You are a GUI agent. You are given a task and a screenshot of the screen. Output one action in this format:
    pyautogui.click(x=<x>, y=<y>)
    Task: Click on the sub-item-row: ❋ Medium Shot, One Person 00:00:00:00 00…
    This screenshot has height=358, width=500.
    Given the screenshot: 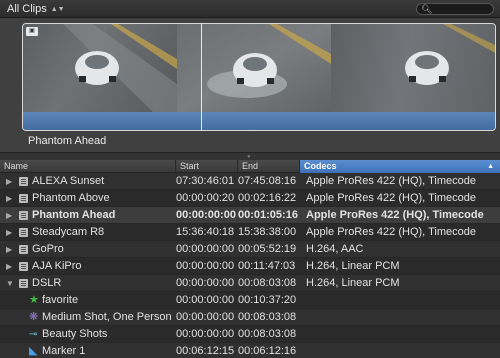 What is the action you would take?
    pyautogui.click(x=250, y=317)
    